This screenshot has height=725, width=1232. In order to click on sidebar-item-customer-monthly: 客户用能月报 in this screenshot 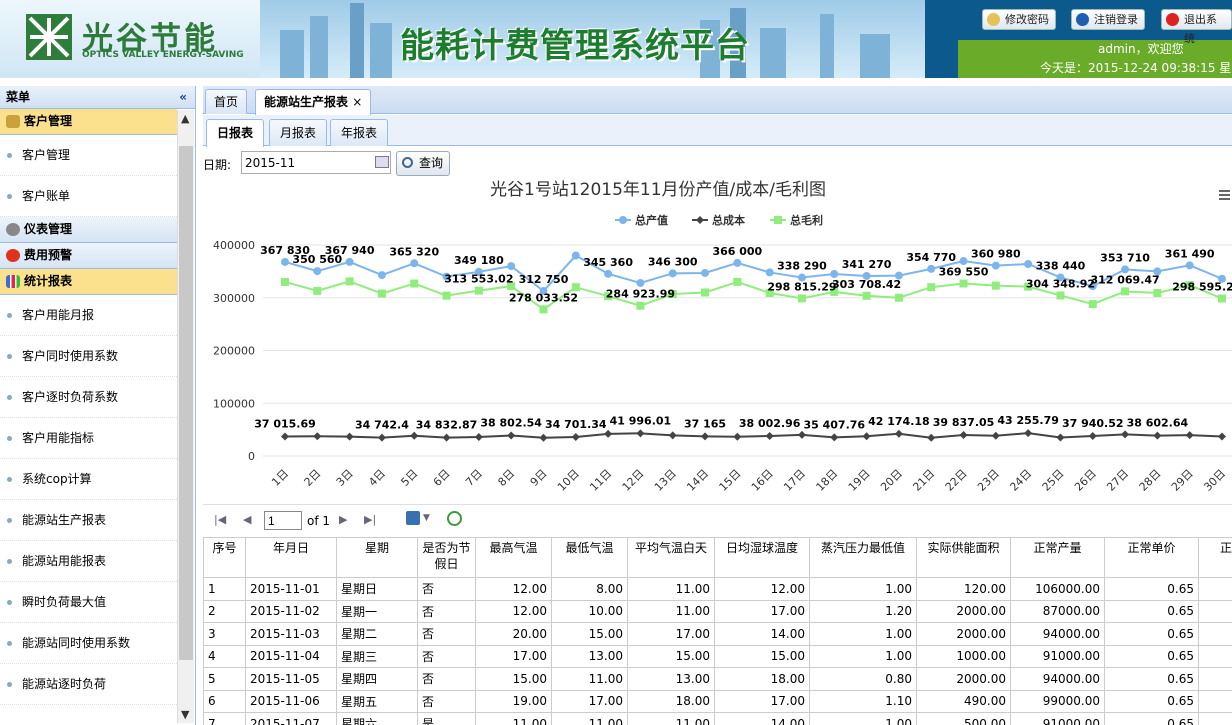, I will do `click(88, 315)`.